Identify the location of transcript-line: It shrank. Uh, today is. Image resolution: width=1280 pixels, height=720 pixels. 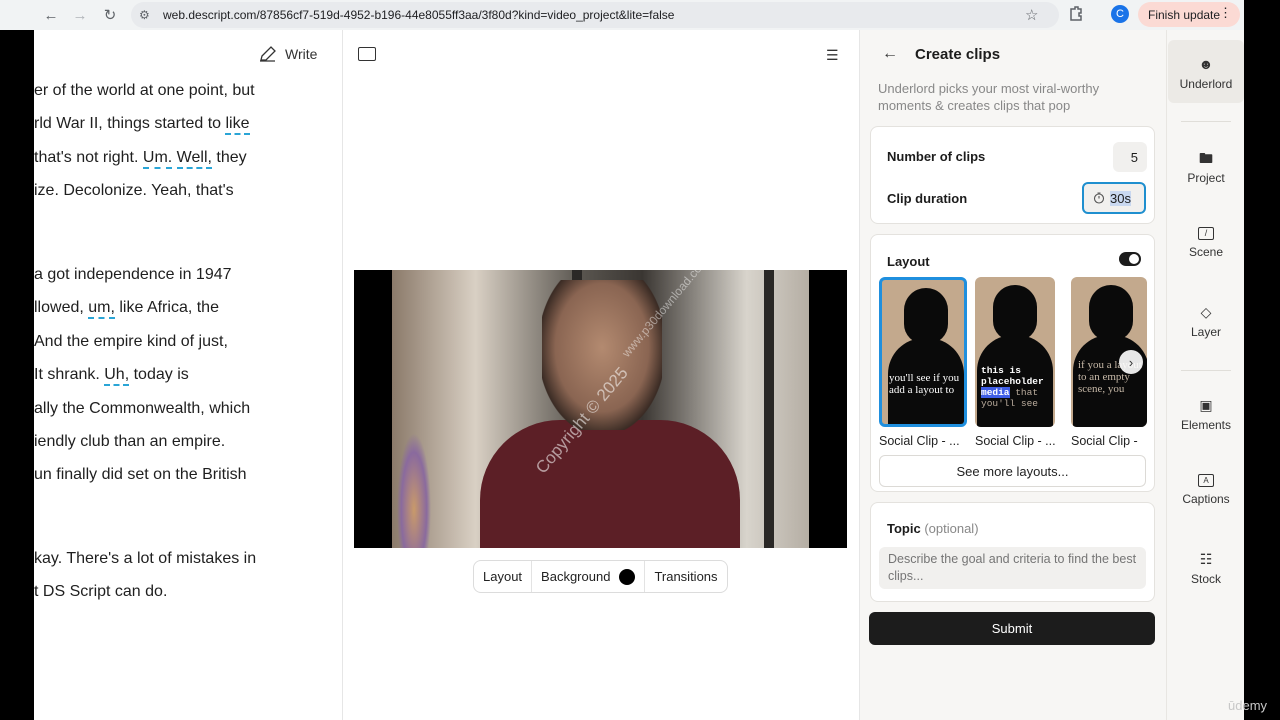
(111, 376).